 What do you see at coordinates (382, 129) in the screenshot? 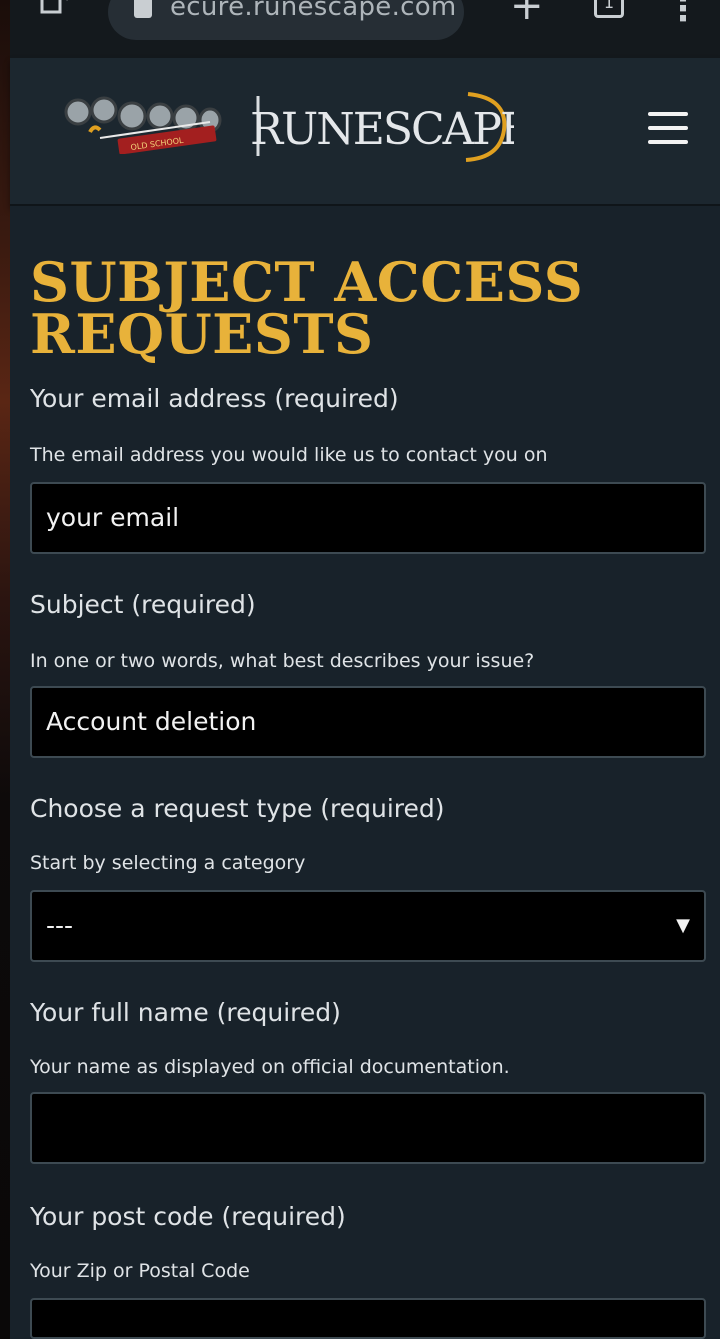
I see `runescape-logo-text: RUNESCAPE` at bounding box center [382, 129].